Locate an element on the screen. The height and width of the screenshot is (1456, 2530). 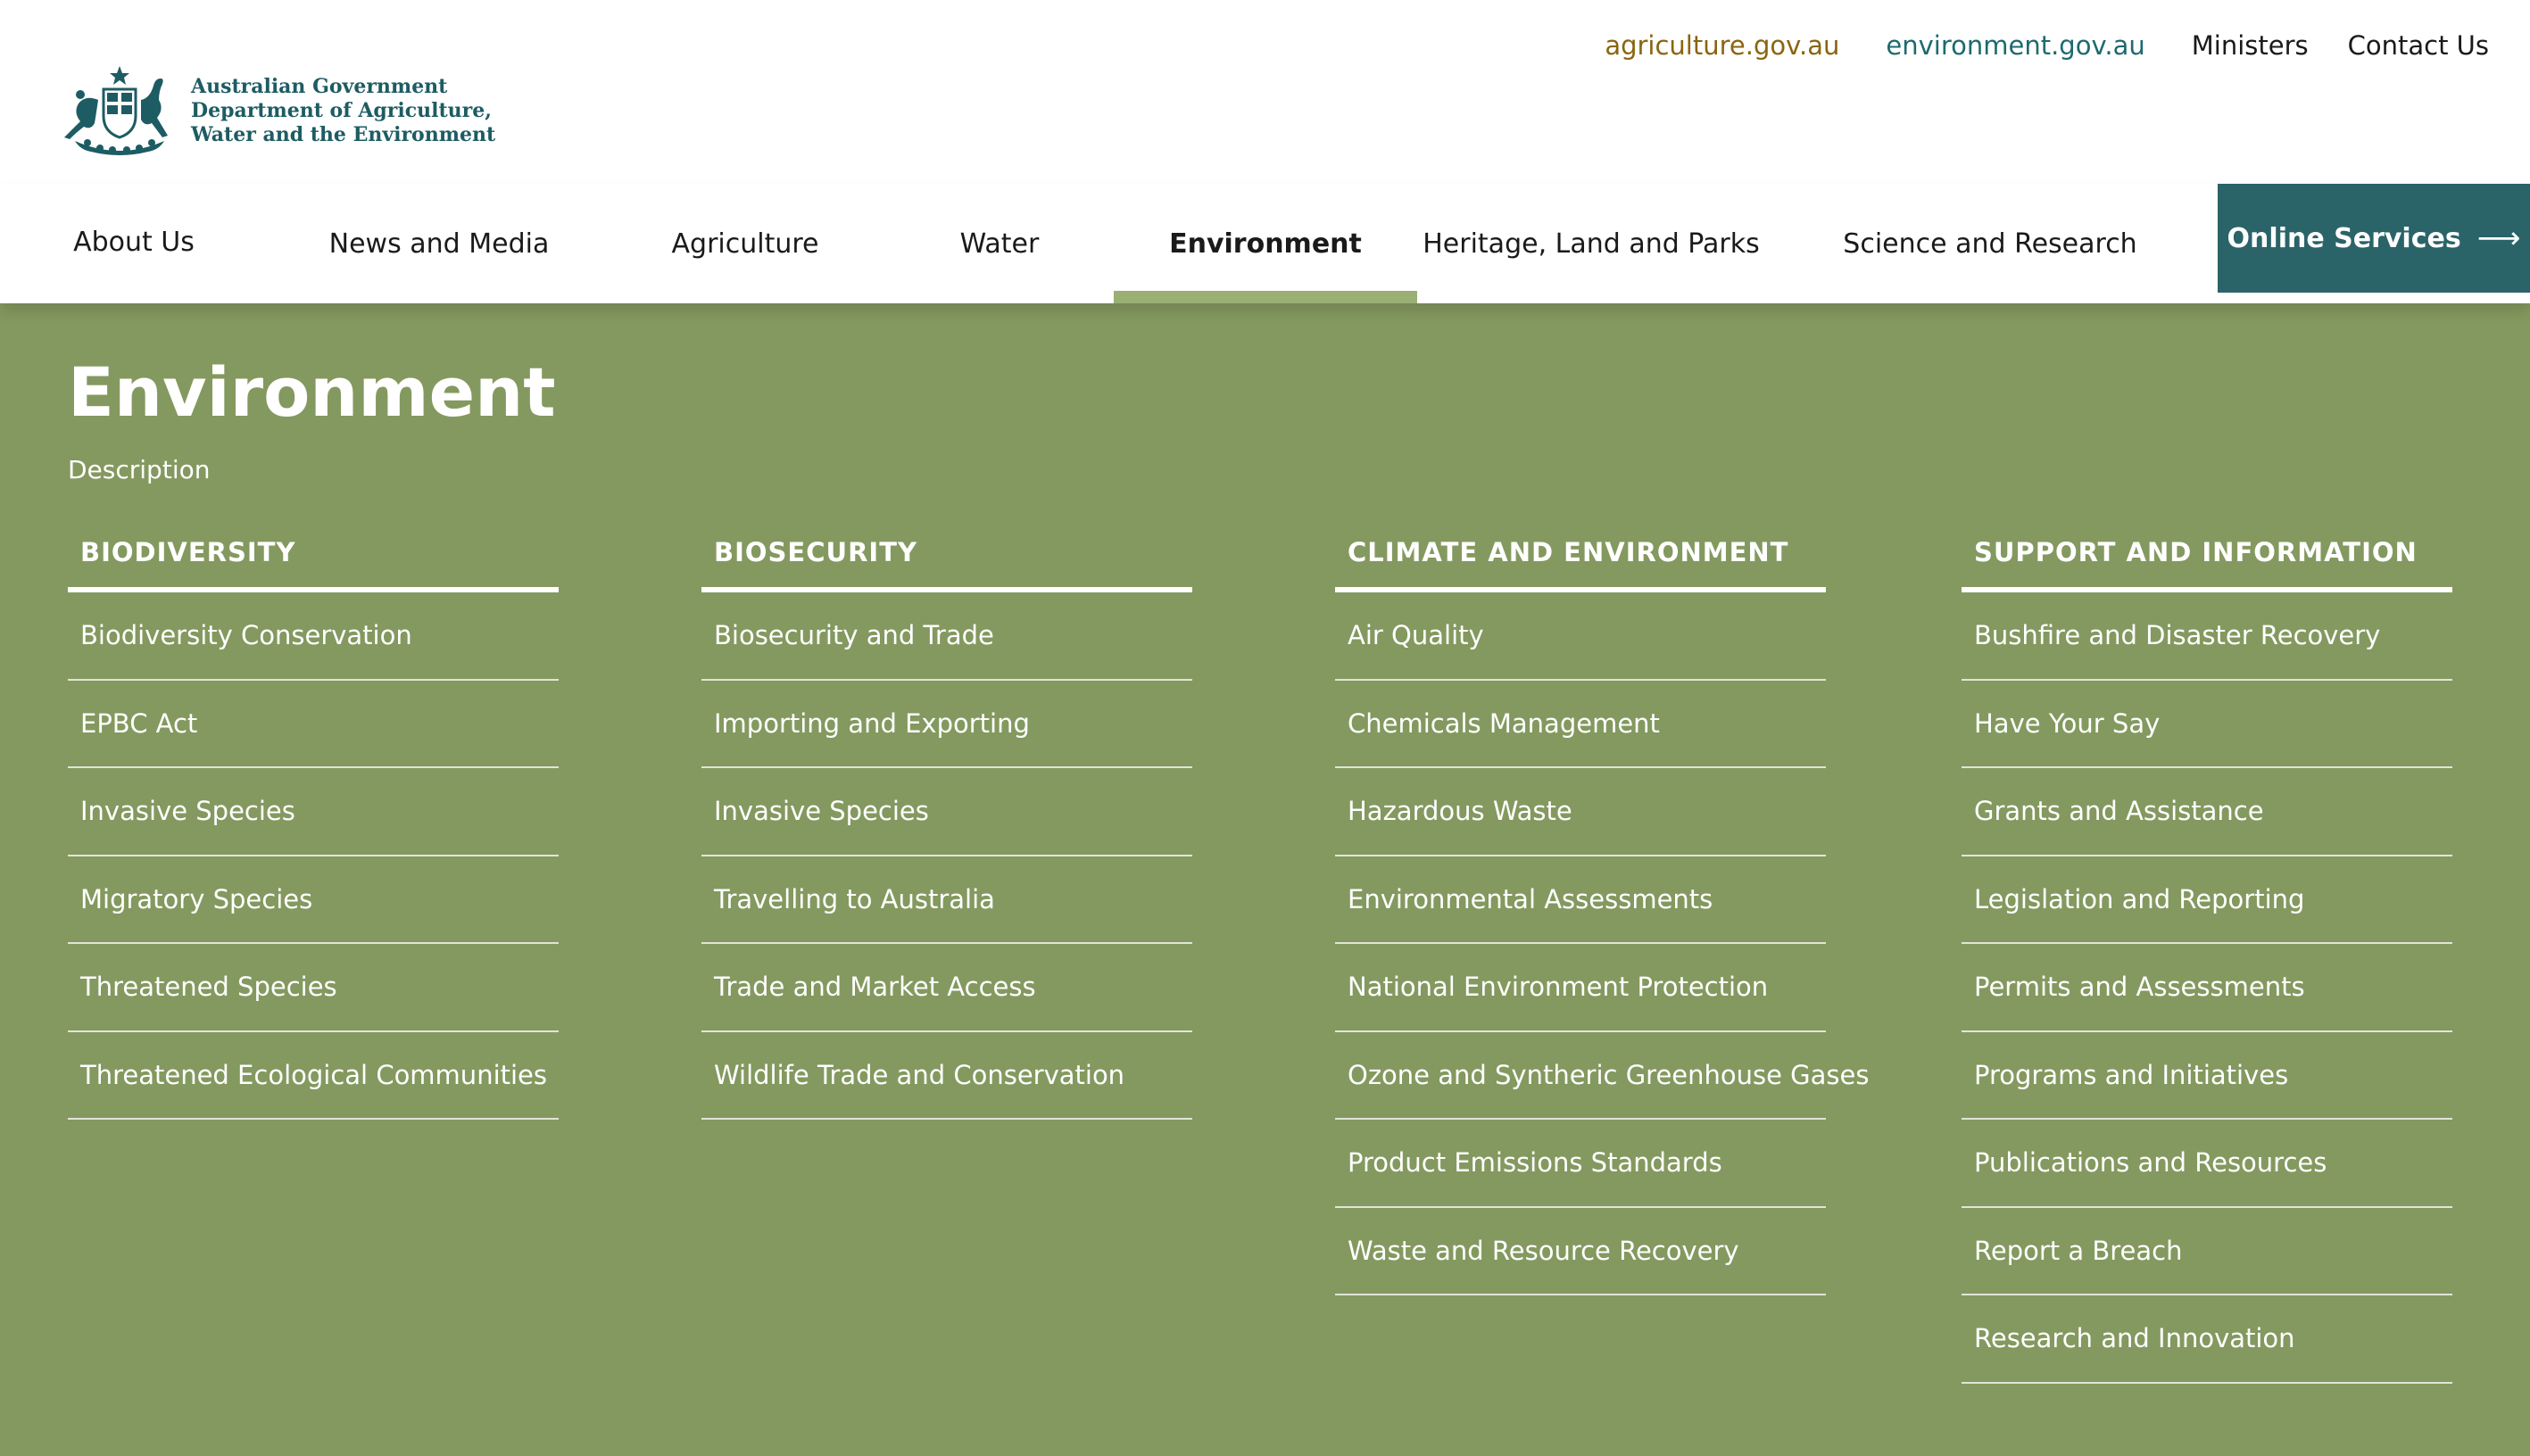
nav-item-heritage-land-and-parks: Heritage, Land and Parks is located at coordinates (1591, 243).